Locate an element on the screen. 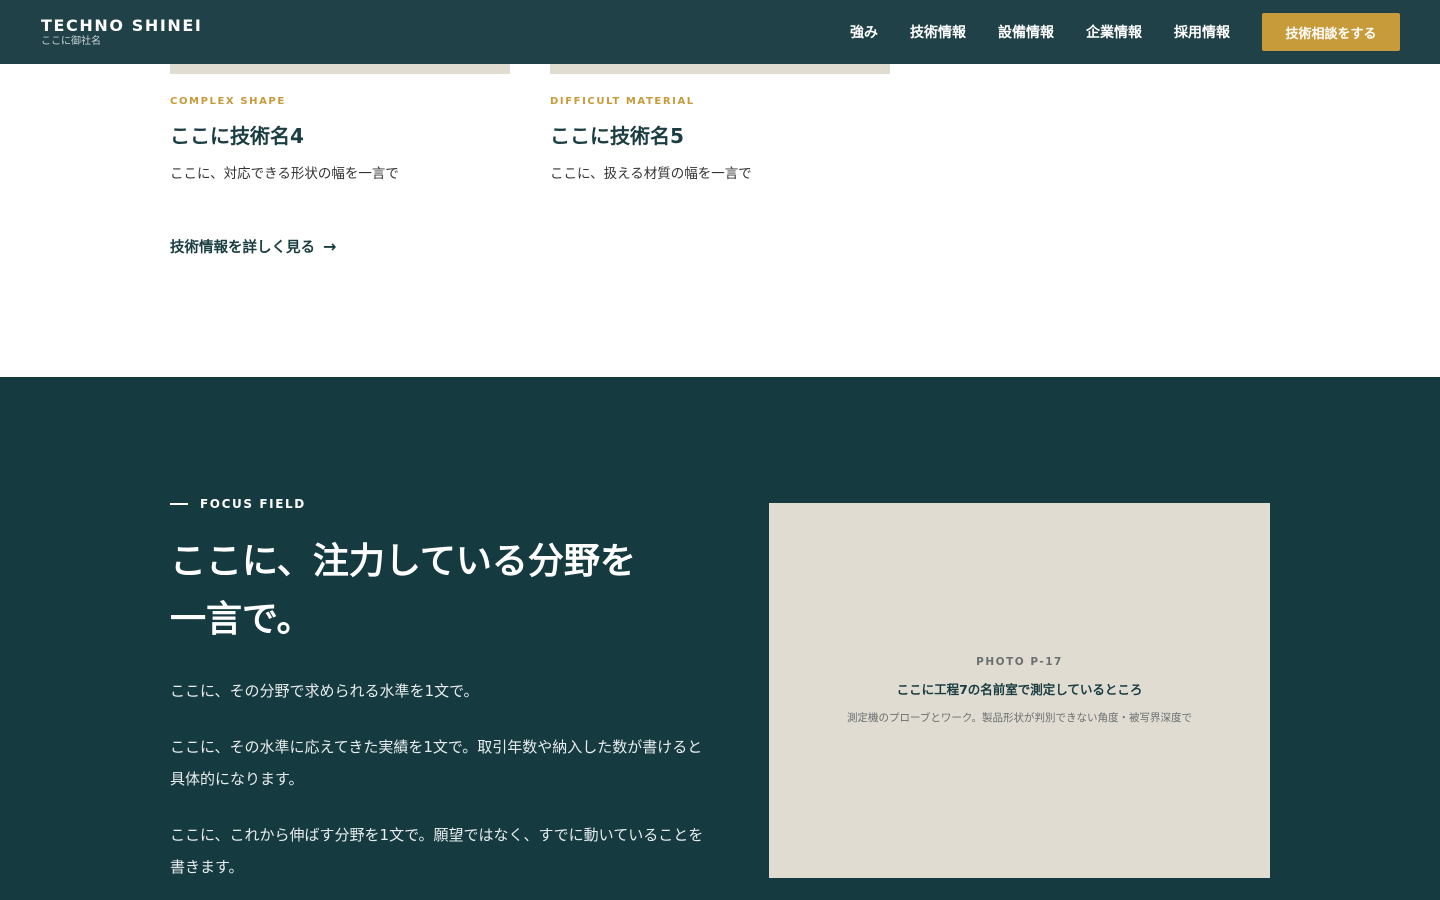 The width and height of the screenshot is (1440, 900). tech-card-tag: DIFFICULT MATERIAL is located at coordinates (622, 101).